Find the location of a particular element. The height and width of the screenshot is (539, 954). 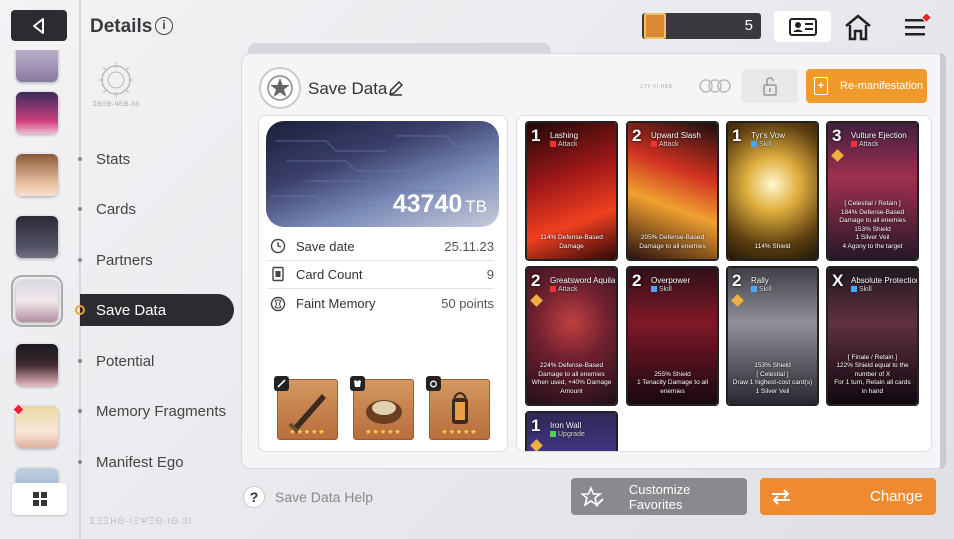

equipment-armor: ★★★★★ is located at coordinates (382, 408).